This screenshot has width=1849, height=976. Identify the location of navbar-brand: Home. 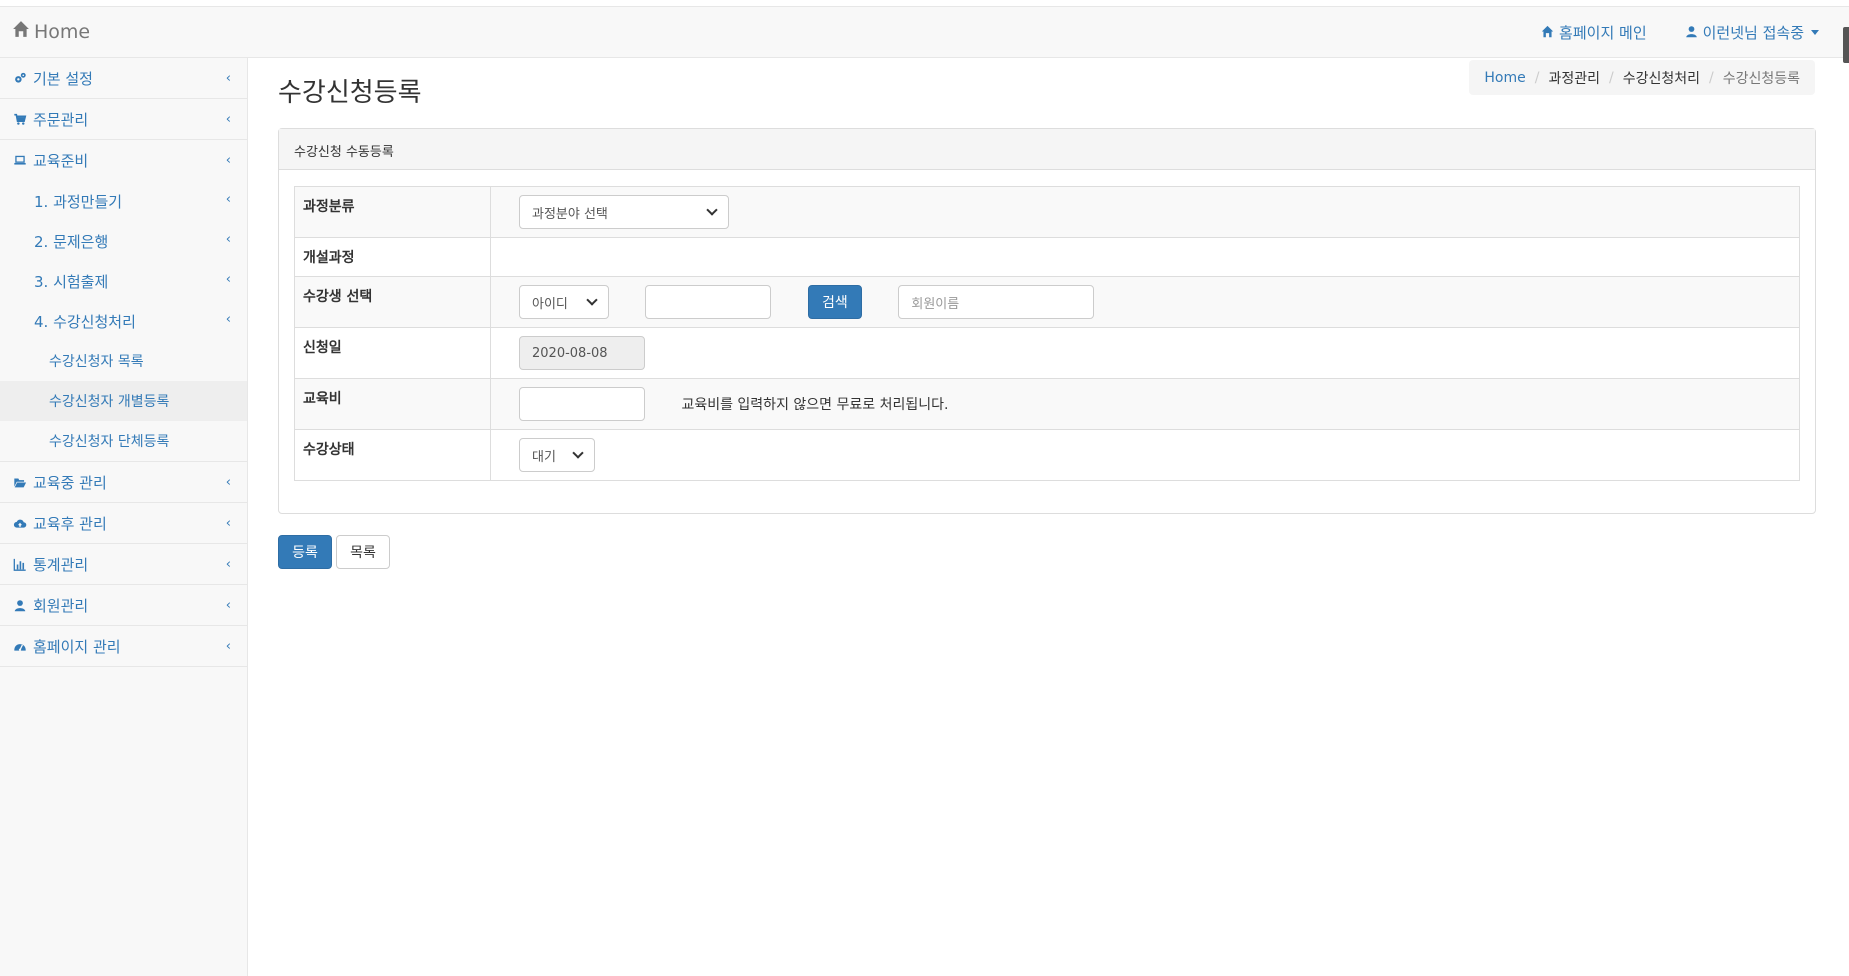
(51, 31).